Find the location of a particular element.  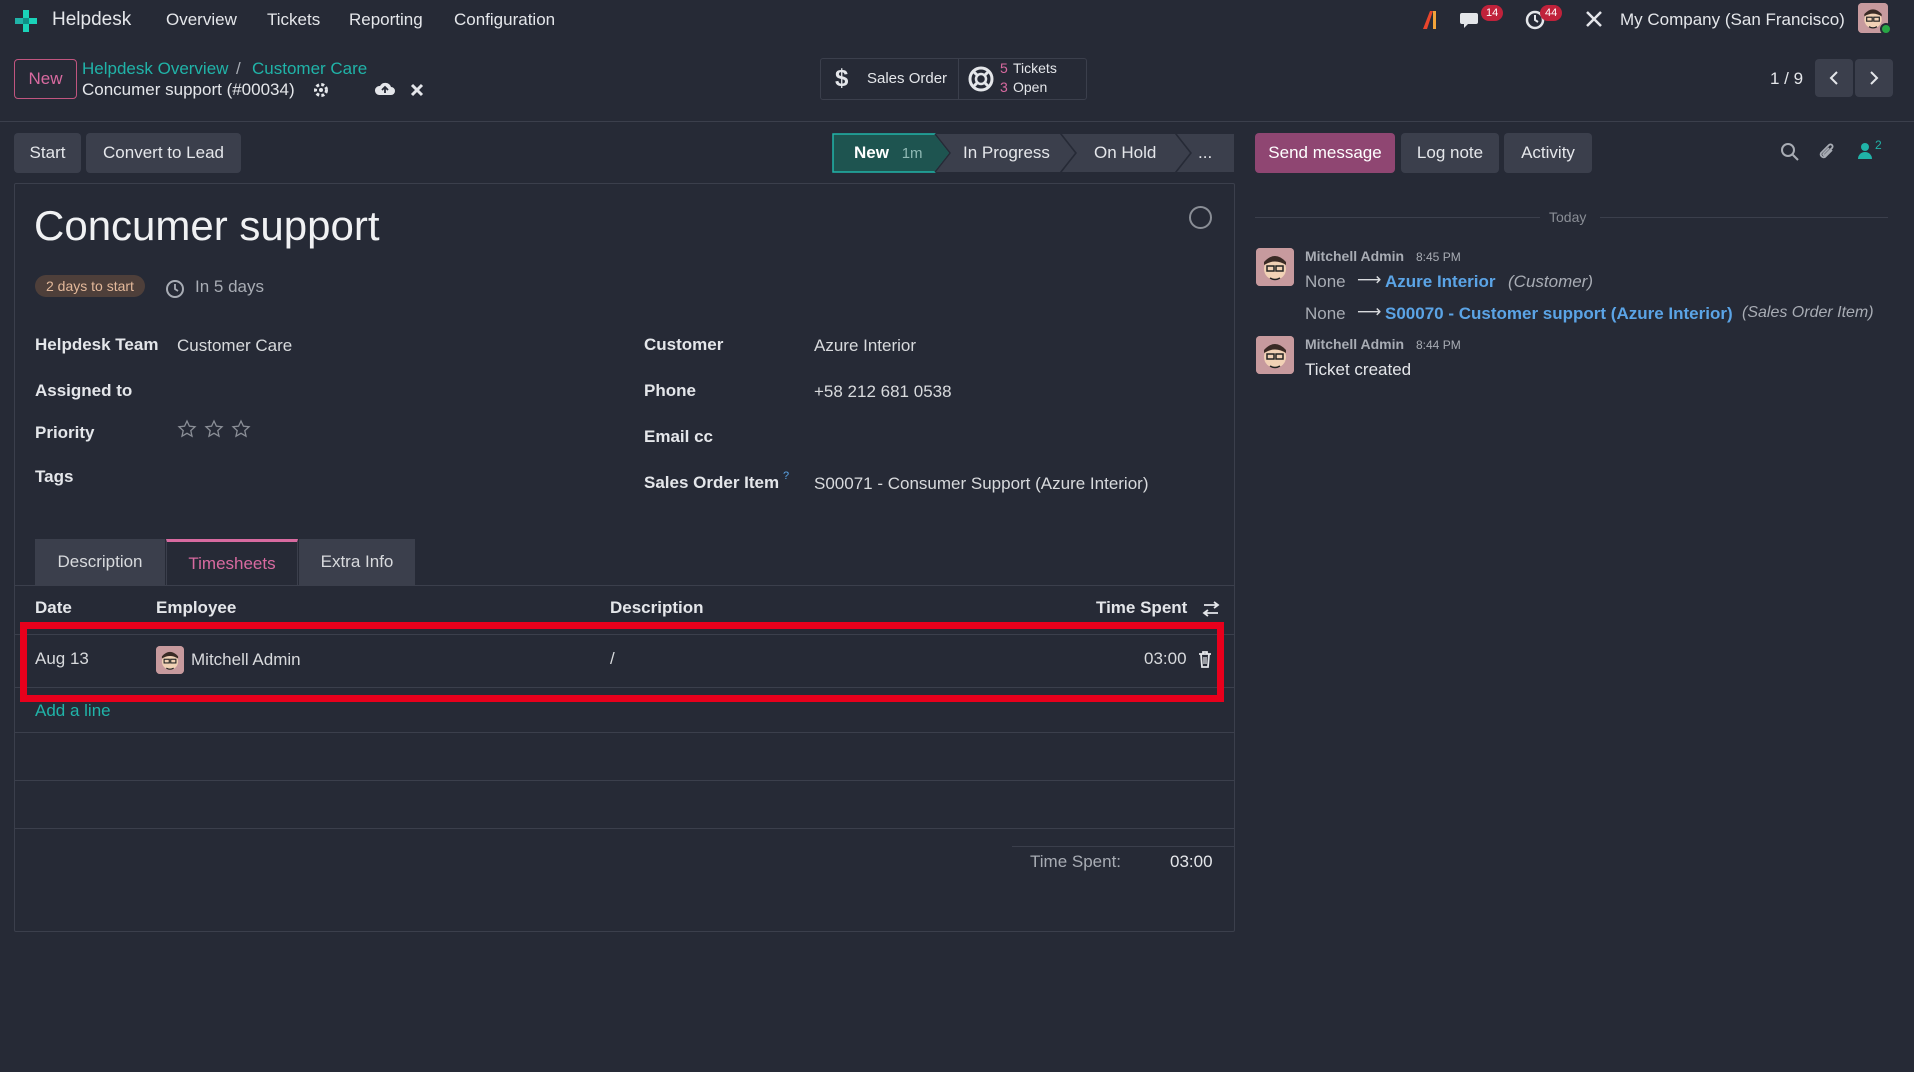

assigned-to-label: Assigned to is located at coordinates (84, 390).